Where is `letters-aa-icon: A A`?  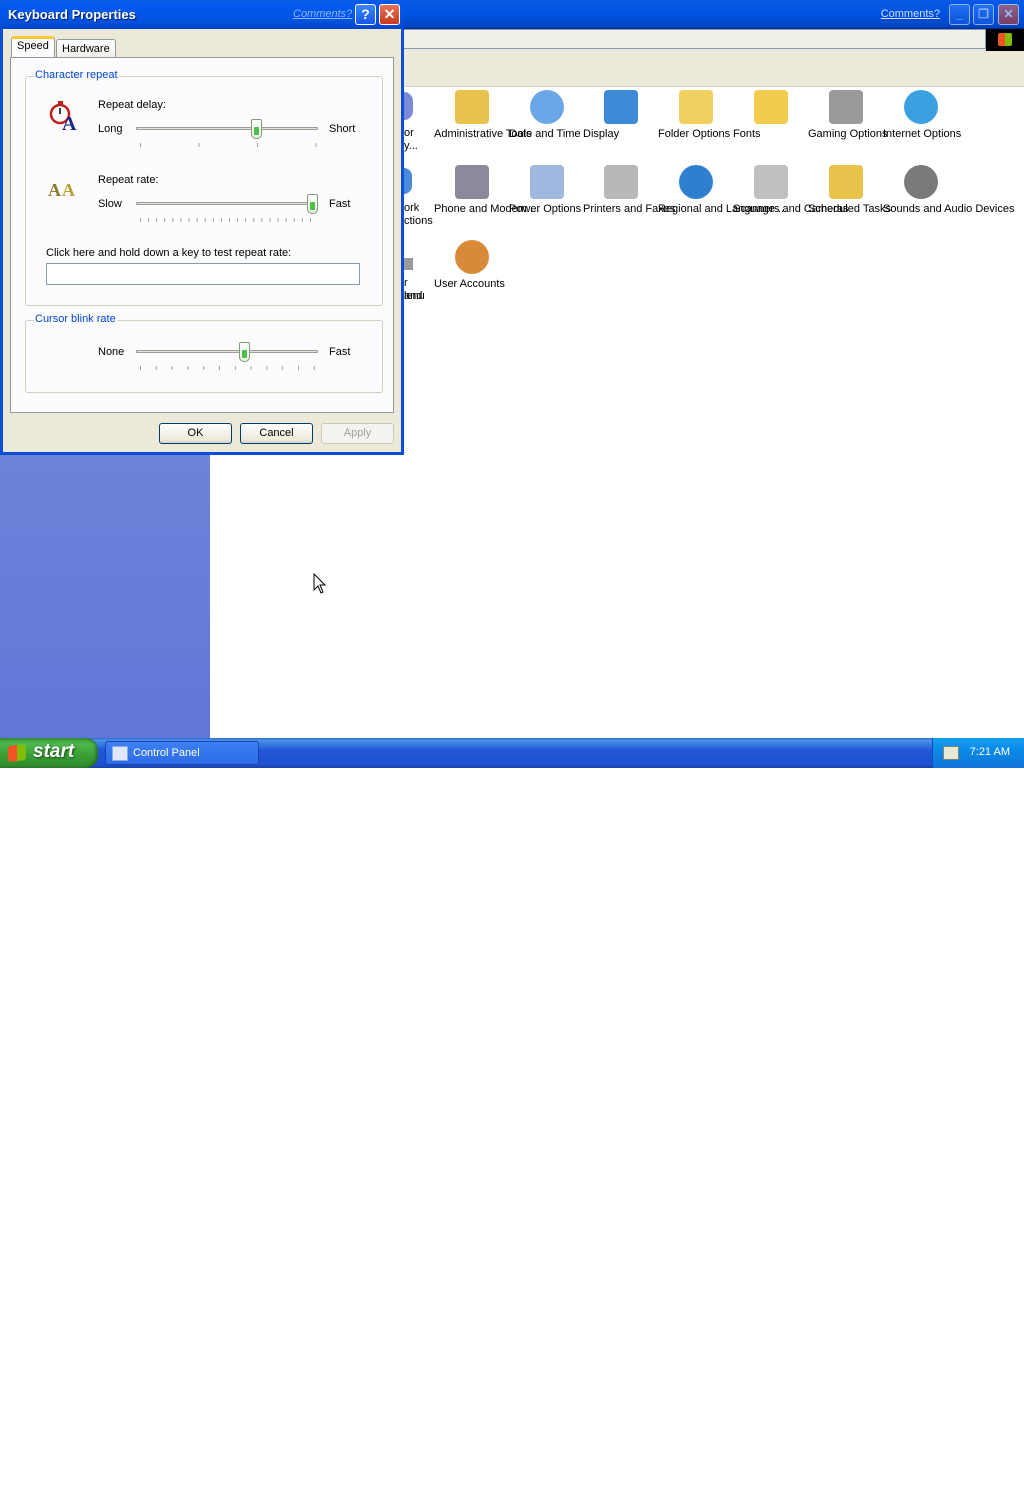 letters-aa-icon: A A is located at coordinates (61, 190).